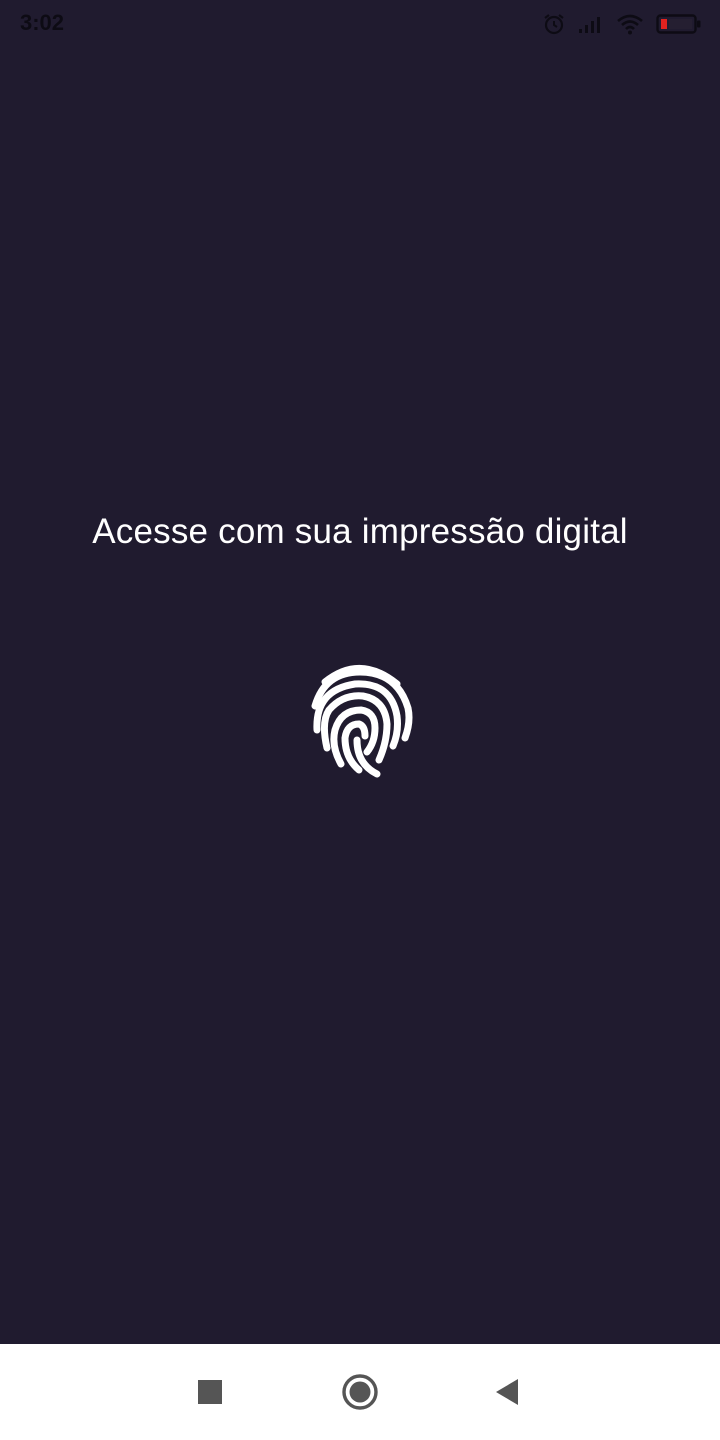 The height and width of the screenshot is (1440, 720). I want to click on recents-button, so click(210, 1392).